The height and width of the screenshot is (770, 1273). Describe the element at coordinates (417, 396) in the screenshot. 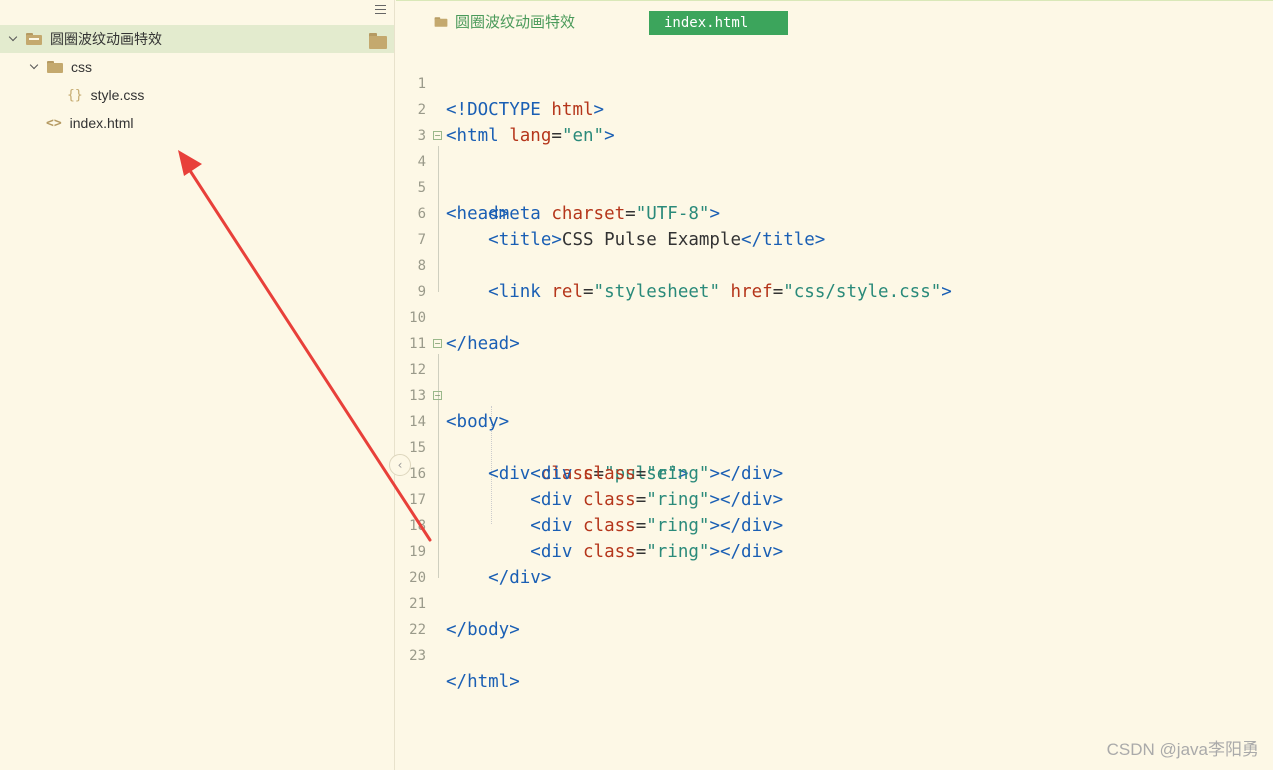

I see `code-line: 13` at that location.